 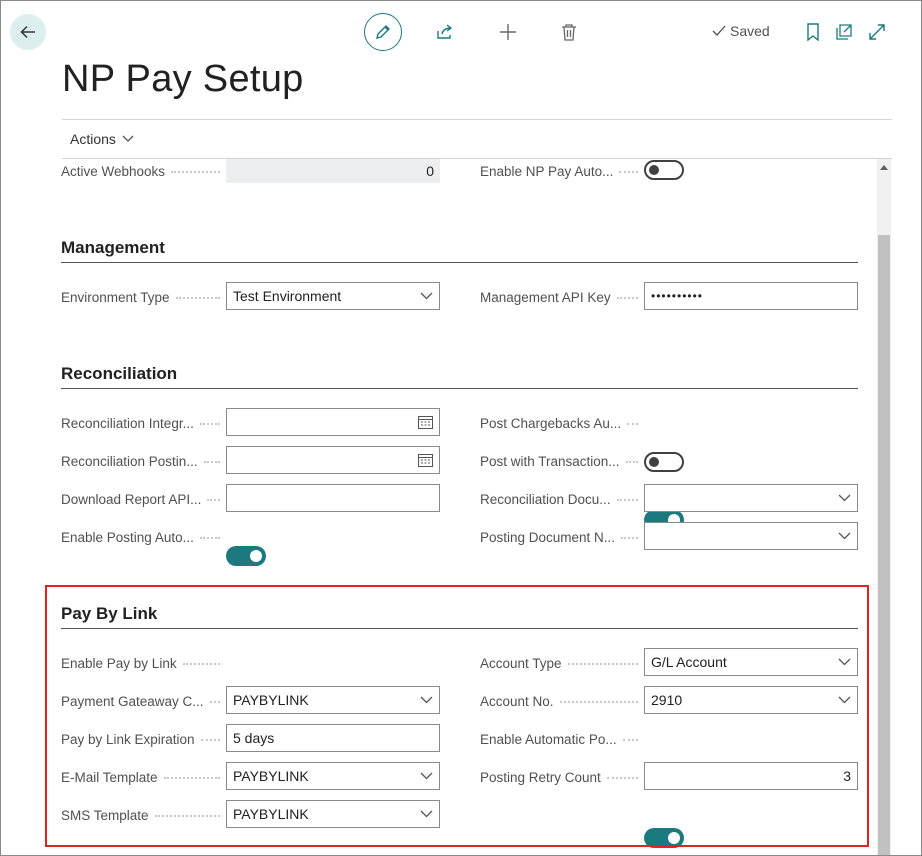 What do you see at coordinates (93, 139) in the screenshot?
I see `actions-label: Actions` at bounding box center [93, 139].